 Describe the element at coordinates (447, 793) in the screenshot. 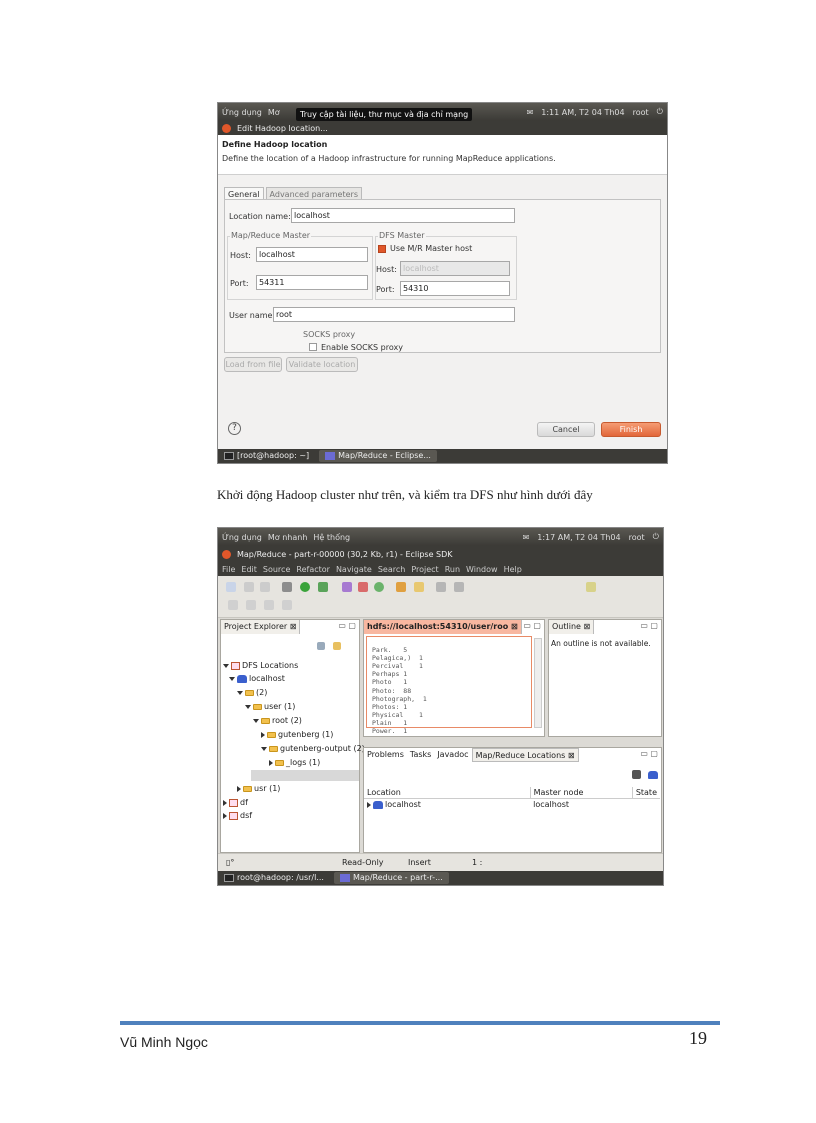

I see `column-location: Location` at that location.